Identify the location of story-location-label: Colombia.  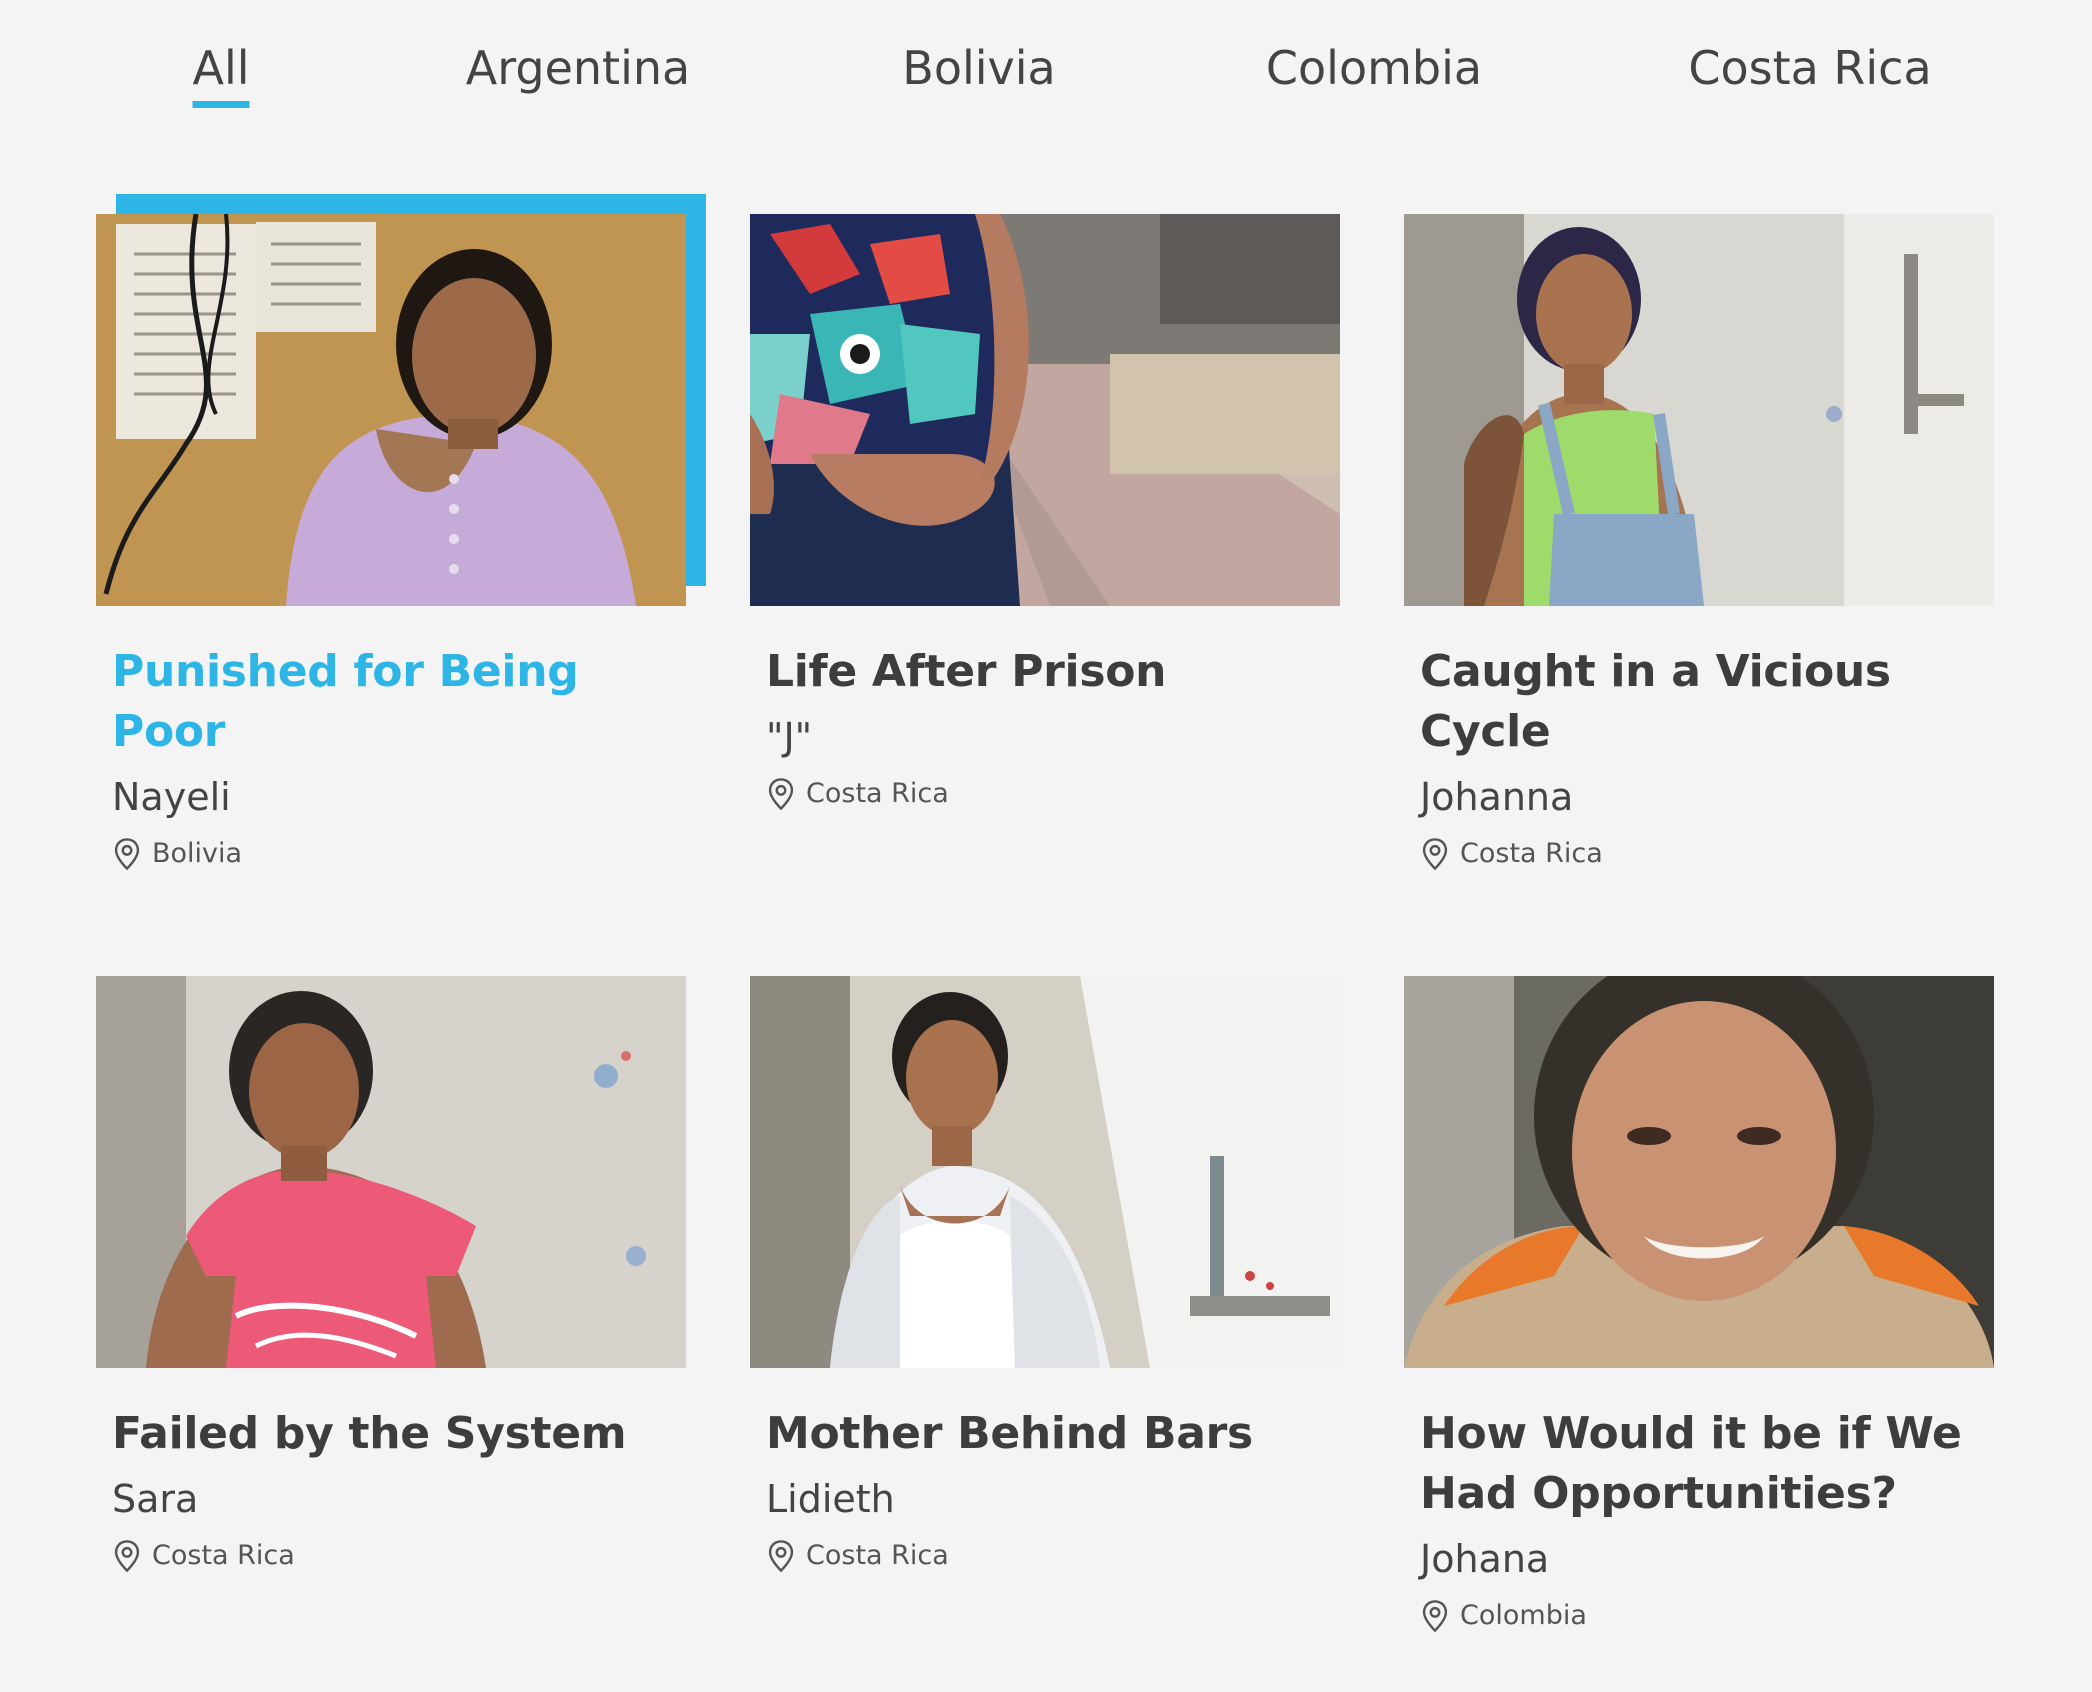
(1523, 1615).